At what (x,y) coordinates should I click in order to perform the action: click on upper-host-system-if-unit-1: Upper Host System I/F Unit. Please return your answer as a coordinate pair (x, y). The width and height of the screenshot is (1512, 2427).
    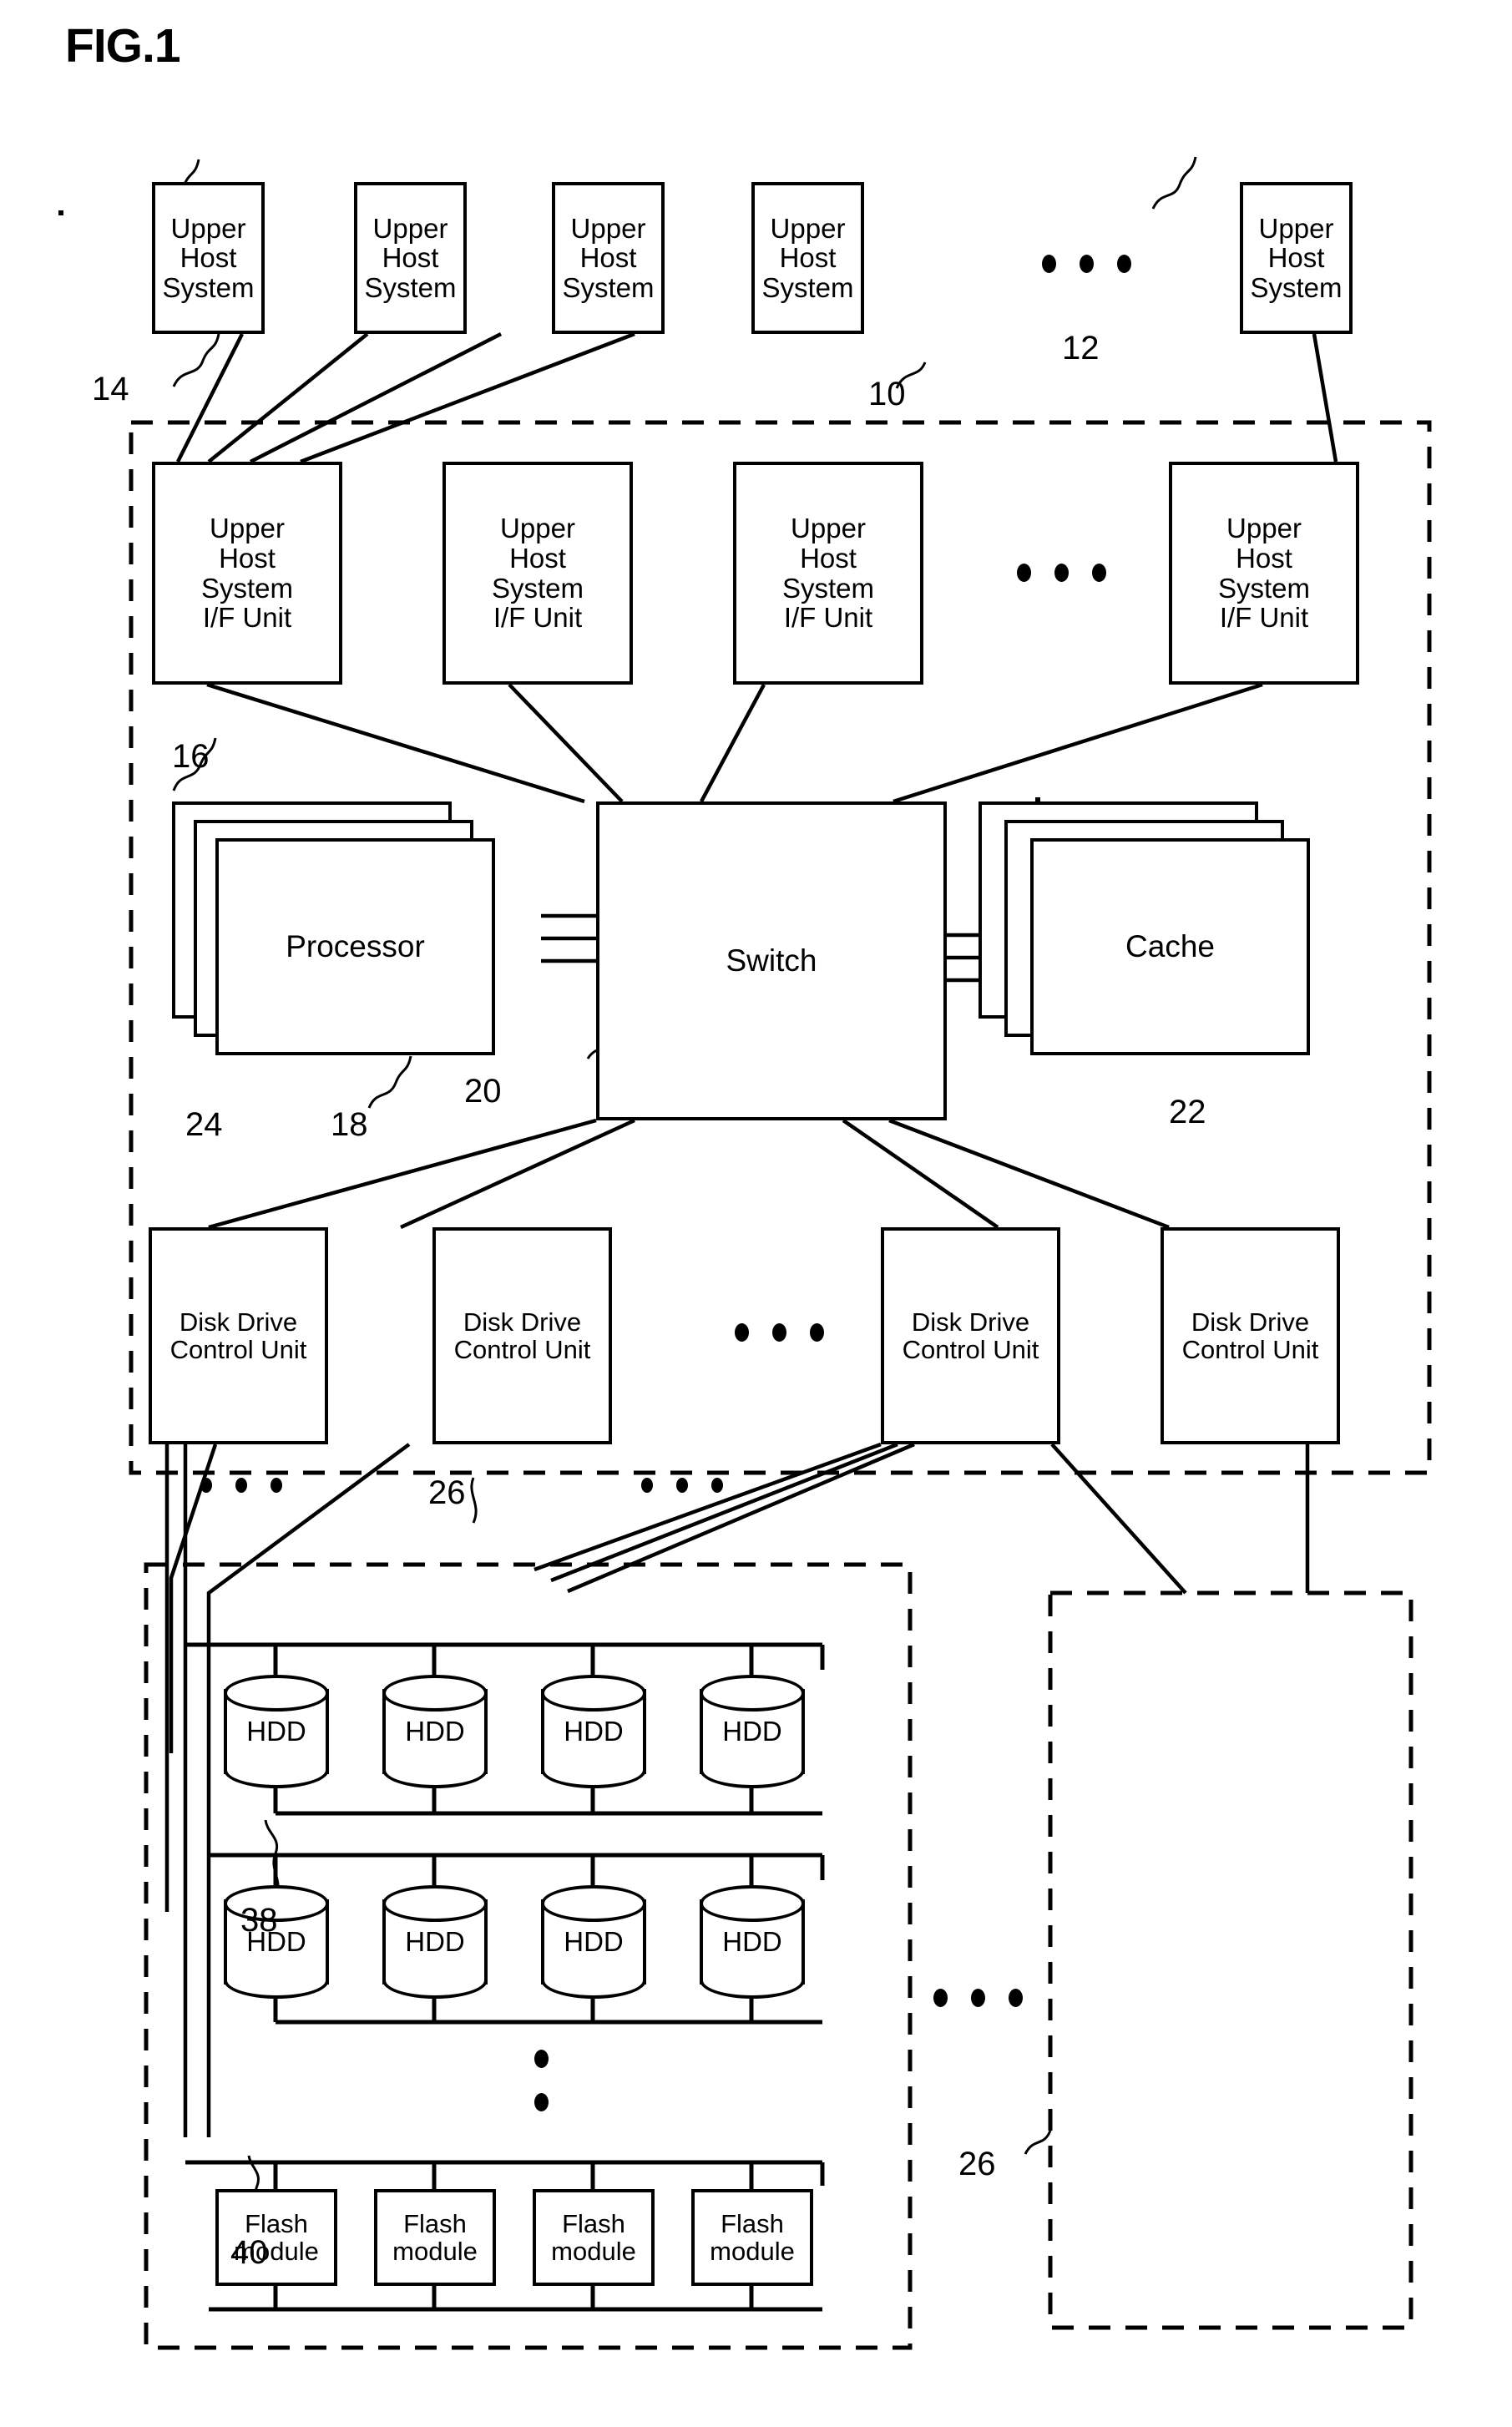
    Looking at the image, I should click on (247, 573).